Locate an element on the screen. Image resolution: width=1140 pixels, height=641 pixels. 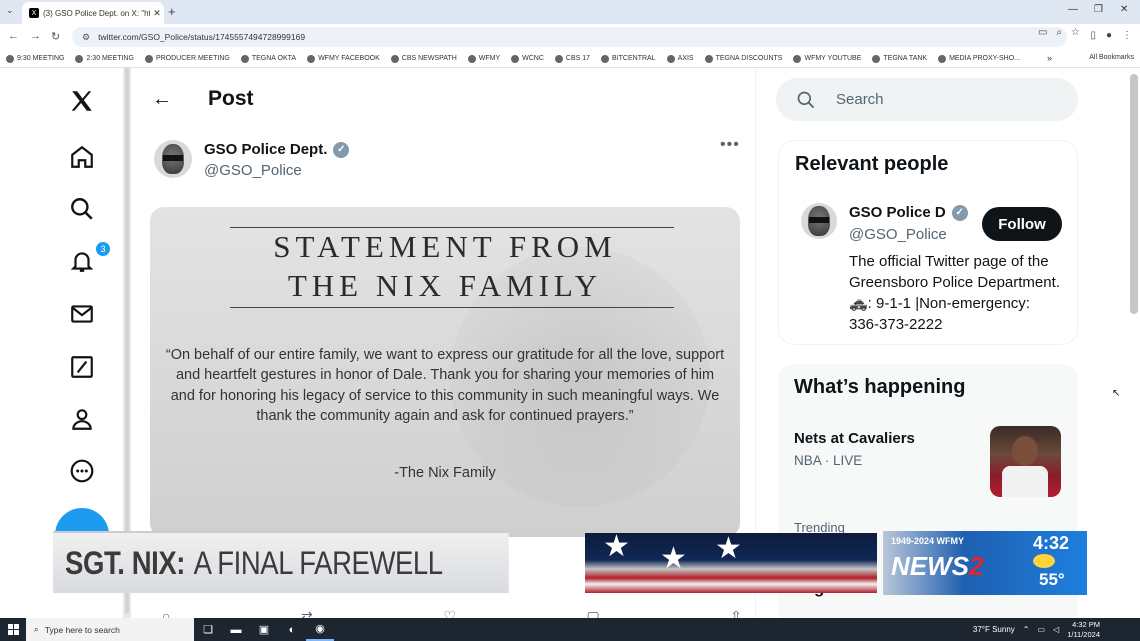
bookmark-item: WFMY is located at coordinates (484, 58).